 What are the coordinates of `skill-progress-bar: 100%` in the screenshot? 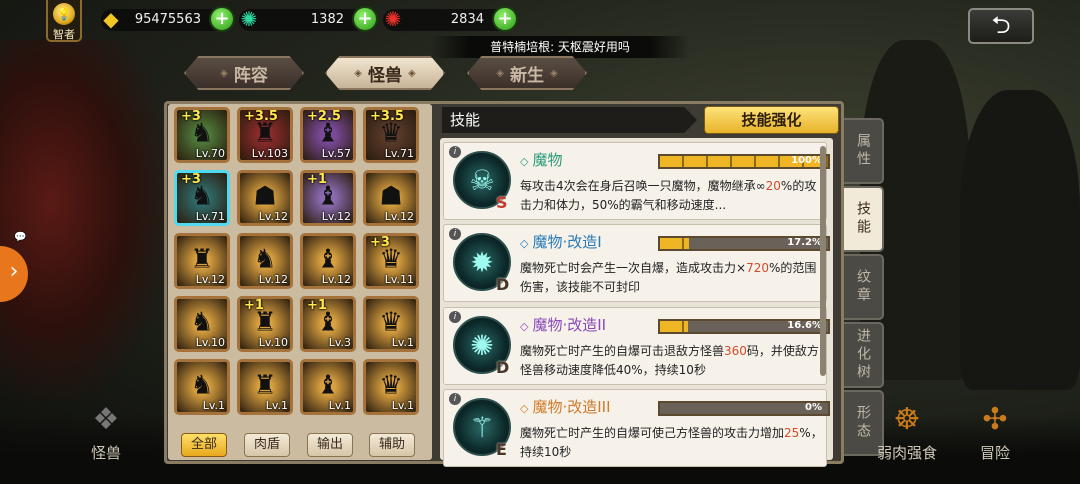 It's located at (744, 161).